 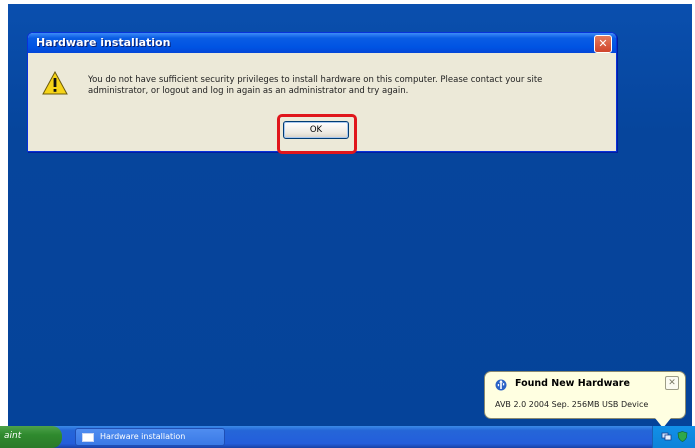 I want to click on usb-icon, so click(x=501, y=385).